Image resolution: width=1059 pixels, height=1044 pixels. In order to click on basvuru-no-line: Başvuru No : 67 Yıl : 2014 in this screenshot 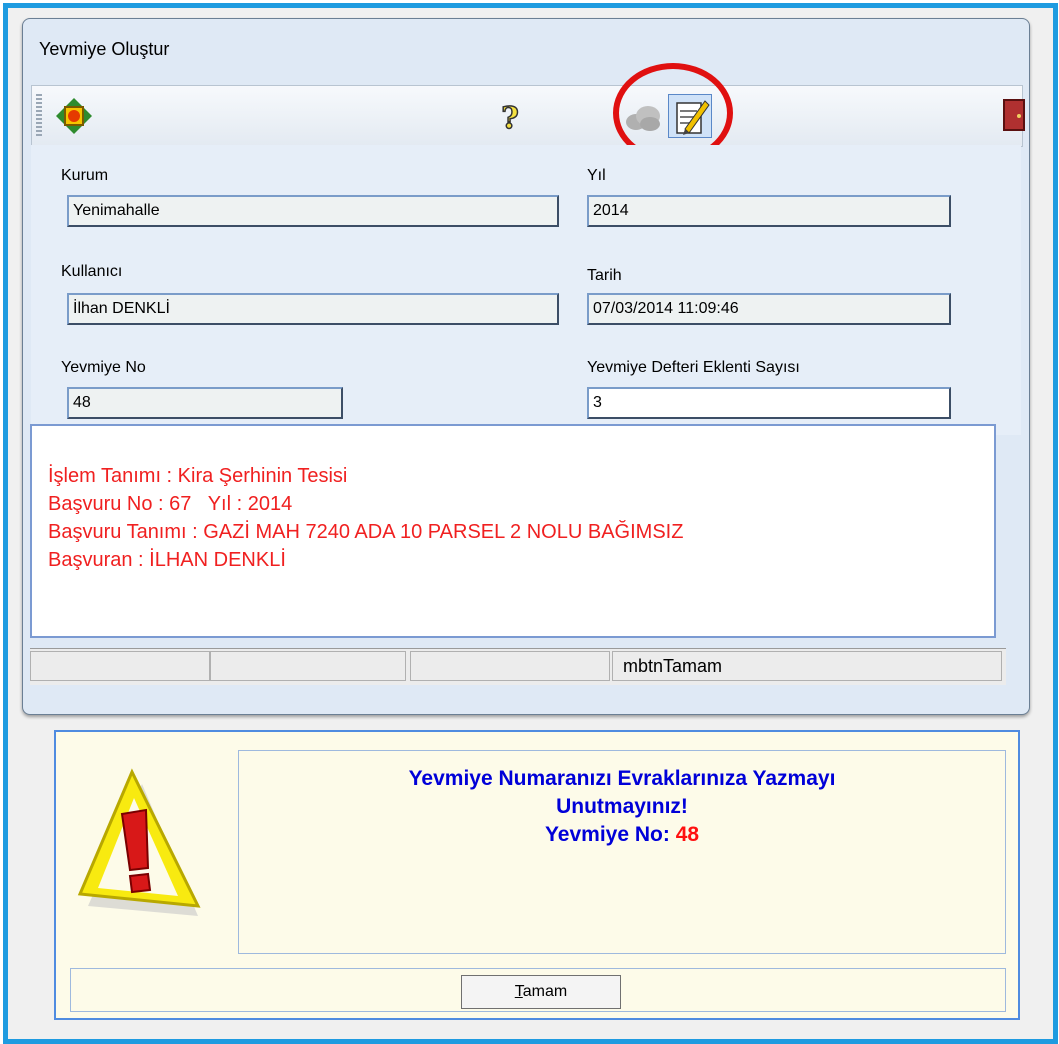, I will do `click(170, 504)`.